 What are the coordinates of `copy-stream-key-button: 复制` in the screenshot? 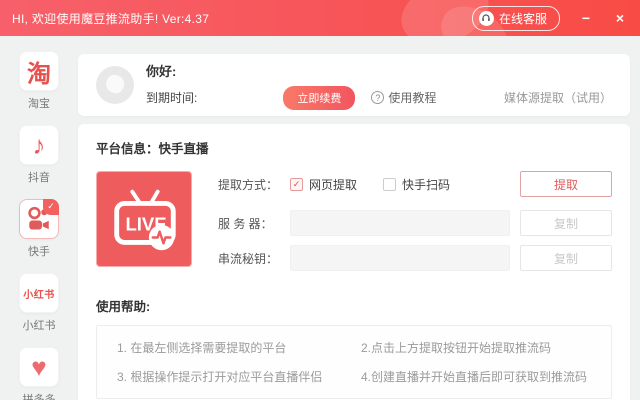 It's located at (566, 258).